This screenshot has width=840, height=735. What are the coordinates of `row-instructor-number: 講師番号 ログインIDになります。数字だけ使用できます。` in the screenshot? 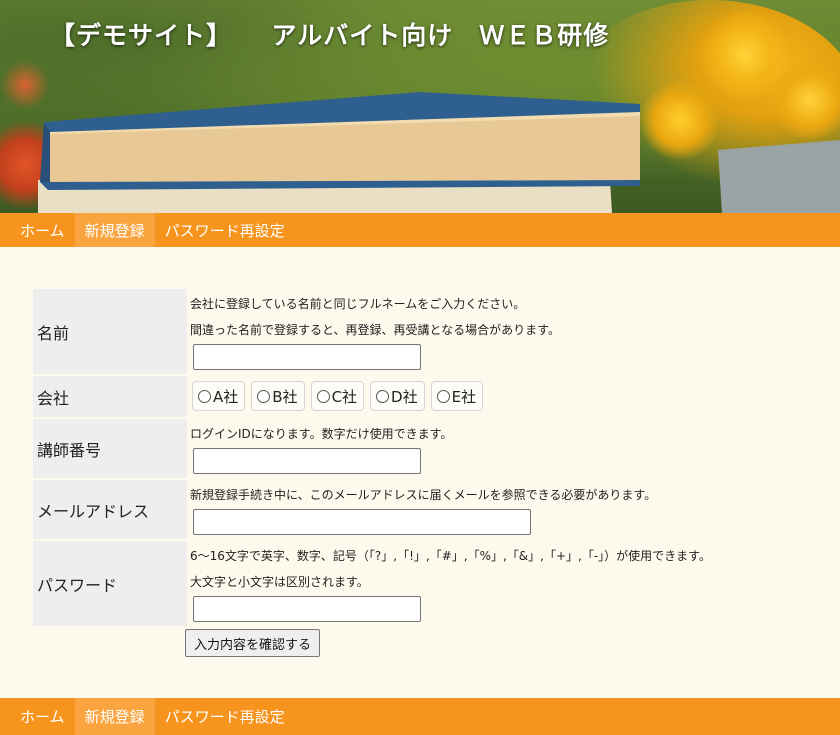 It's located at (411, 448).